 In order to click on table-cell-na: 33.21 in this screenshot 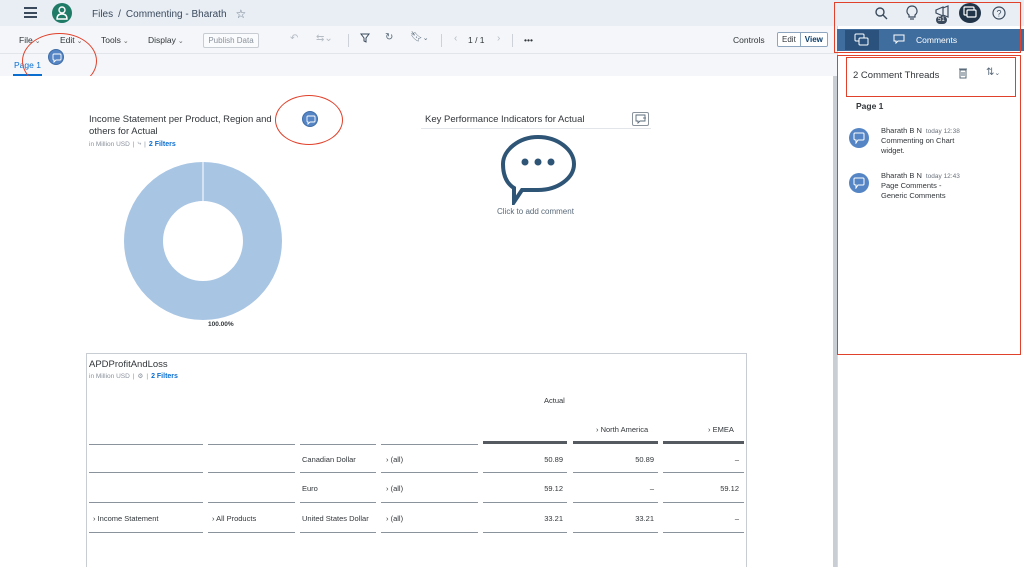, I will do `click(613, 518)`.